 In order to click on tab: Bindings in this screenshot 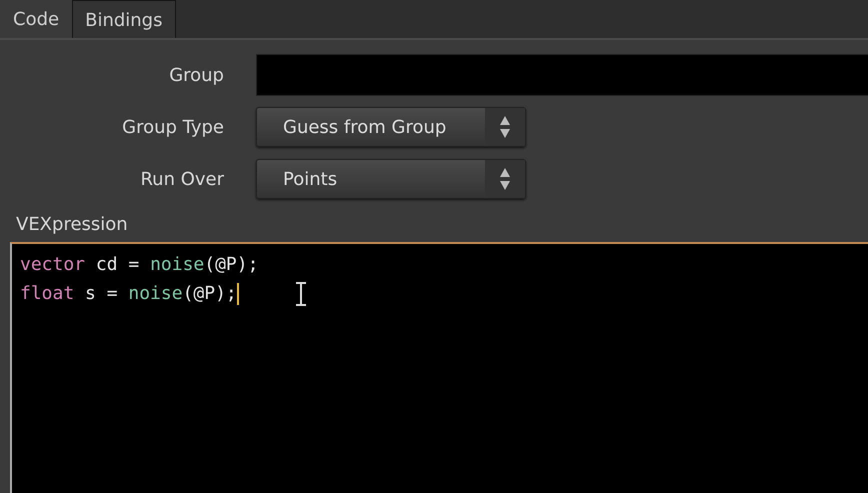, I will do `click(124, 19)`.